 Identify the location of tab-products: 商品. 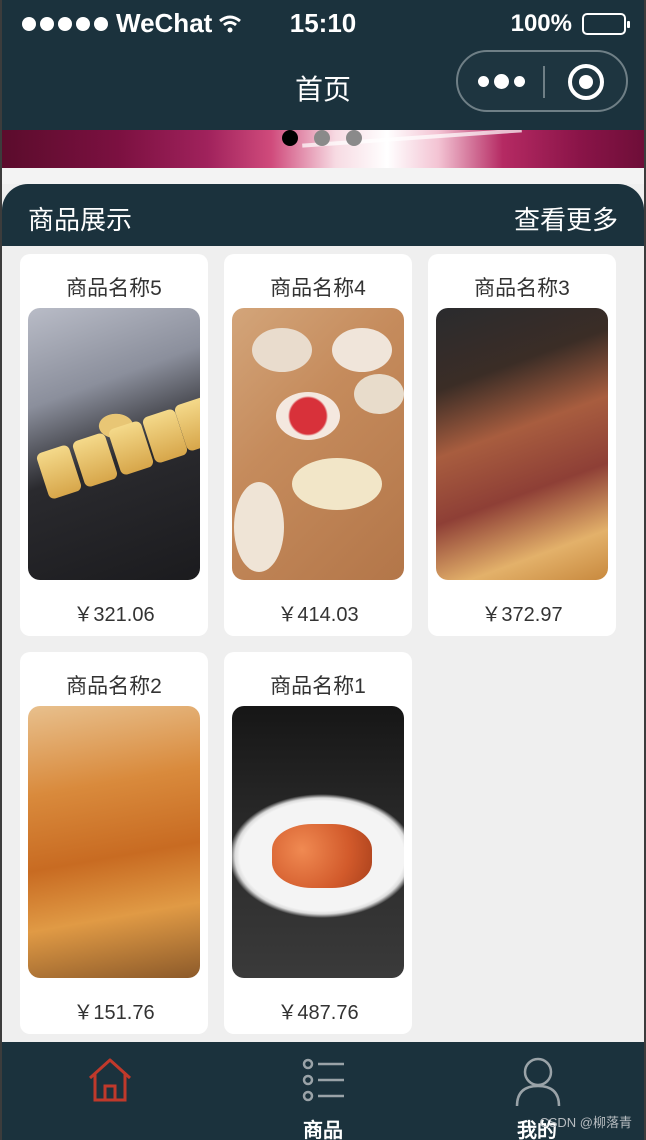
(323, 1091).